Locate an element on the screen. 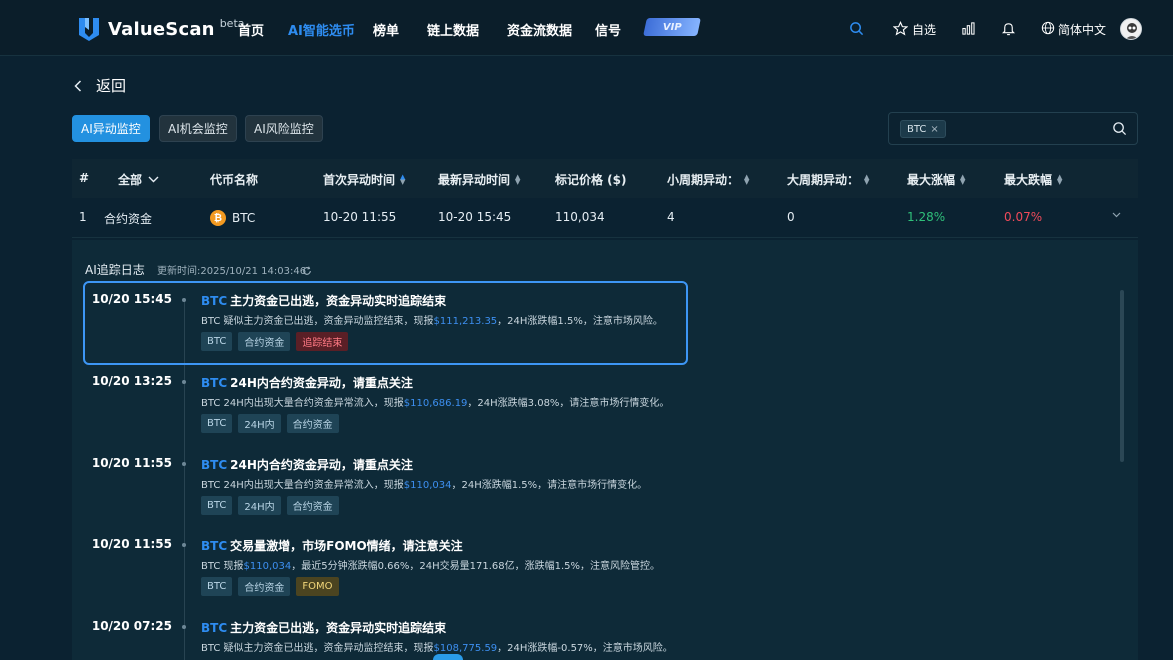 This screenshot has width=1173, height=660. vip-label: VIP is located at coordinates (672, 27).